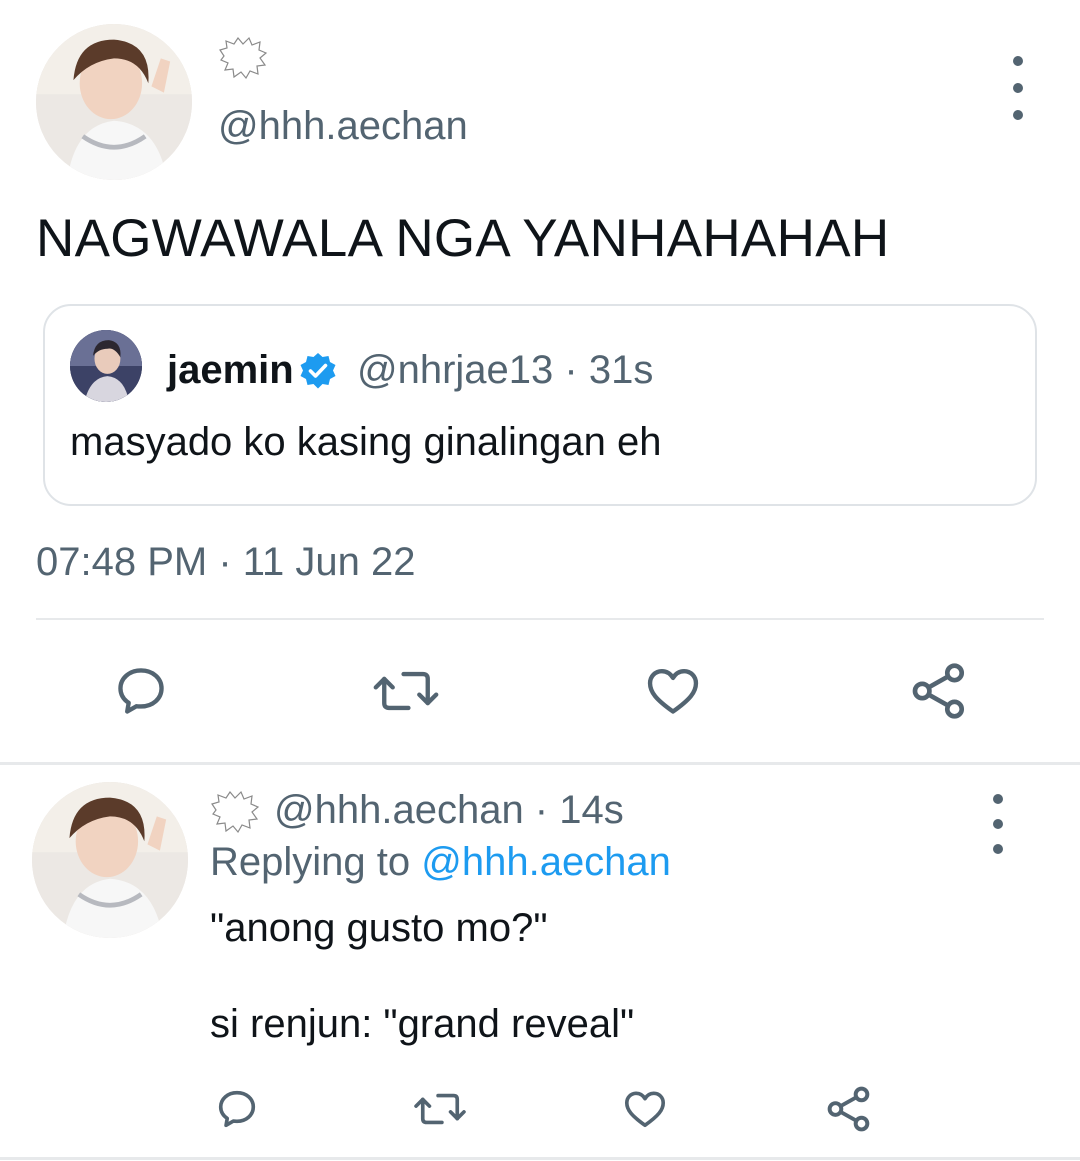 The image size is (1080, 1161). I want to click on author-handle: @hhh.aechan, so click(343, 126).